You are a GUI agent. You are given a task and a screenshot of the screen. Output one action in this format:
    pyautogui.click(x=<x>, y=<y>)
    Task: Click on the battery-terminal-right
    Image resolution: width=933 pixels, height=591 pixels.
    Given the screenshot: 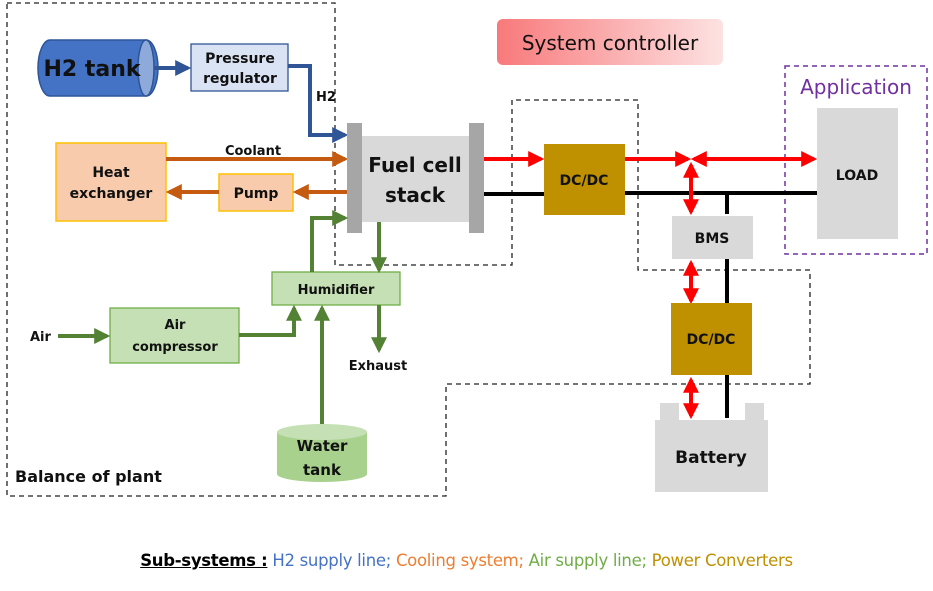 What is the action you would take?
    pyautogui.click(x=754, y=412)
    